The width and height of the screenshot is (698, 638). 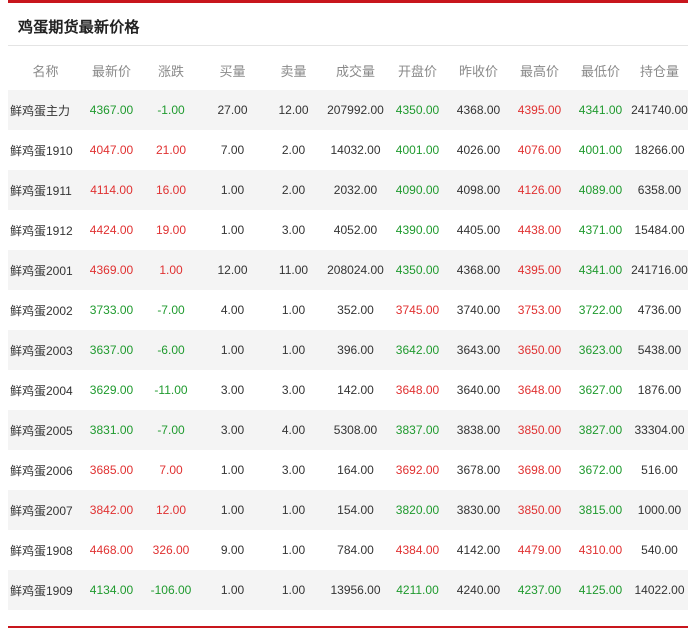 What do you see at coordinates (478, 150) in the screenshot?
I see `prev-close-cell: 4026.00` at bounding box center [478, 150].